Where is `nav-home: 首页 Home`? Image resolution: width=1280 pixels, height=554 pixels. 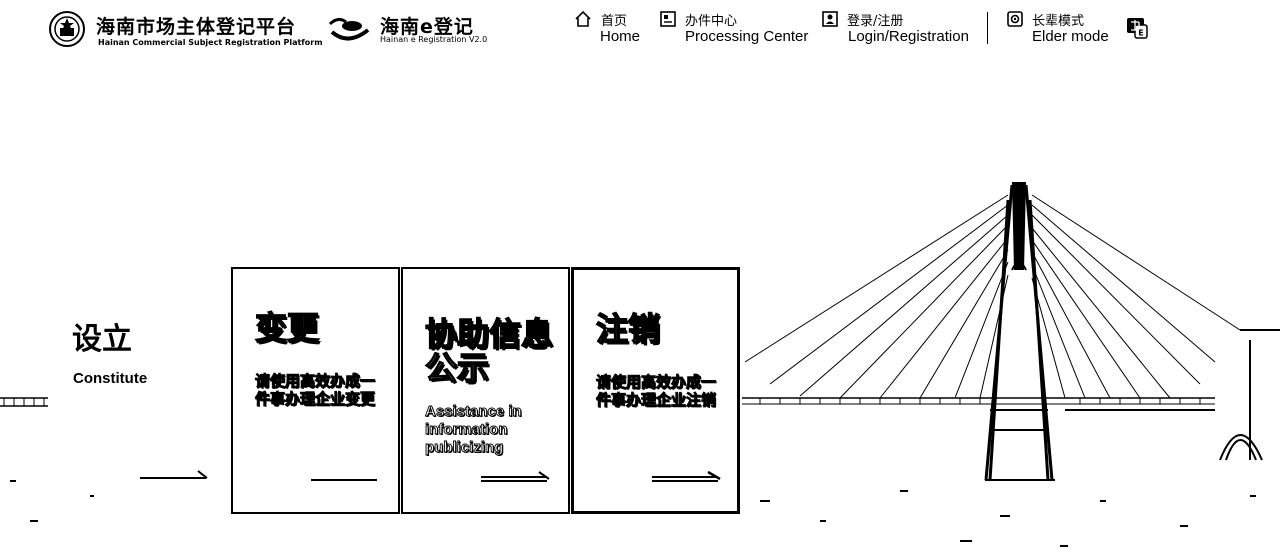 nav-home: 首页 Home is located at coordinates (609, 29).